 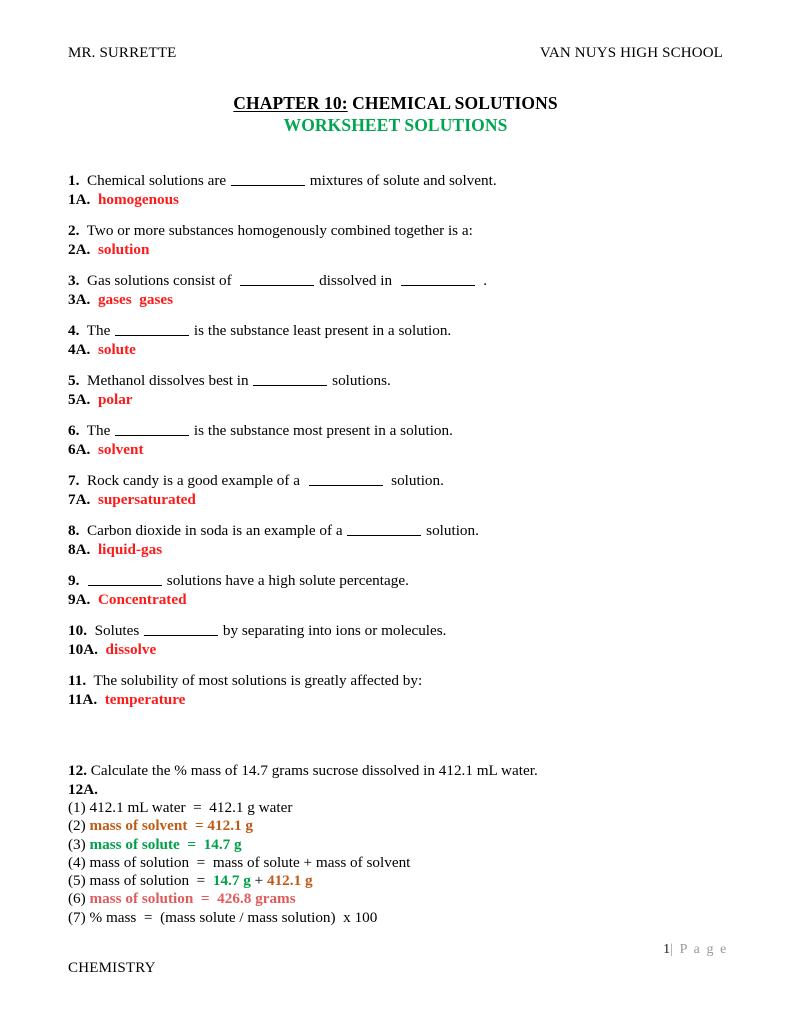 What do you see at coordinates (398, 550) in the screenshot?
I see `answer-line: 8A. liquid-gas` at bounding box center [398, 550].